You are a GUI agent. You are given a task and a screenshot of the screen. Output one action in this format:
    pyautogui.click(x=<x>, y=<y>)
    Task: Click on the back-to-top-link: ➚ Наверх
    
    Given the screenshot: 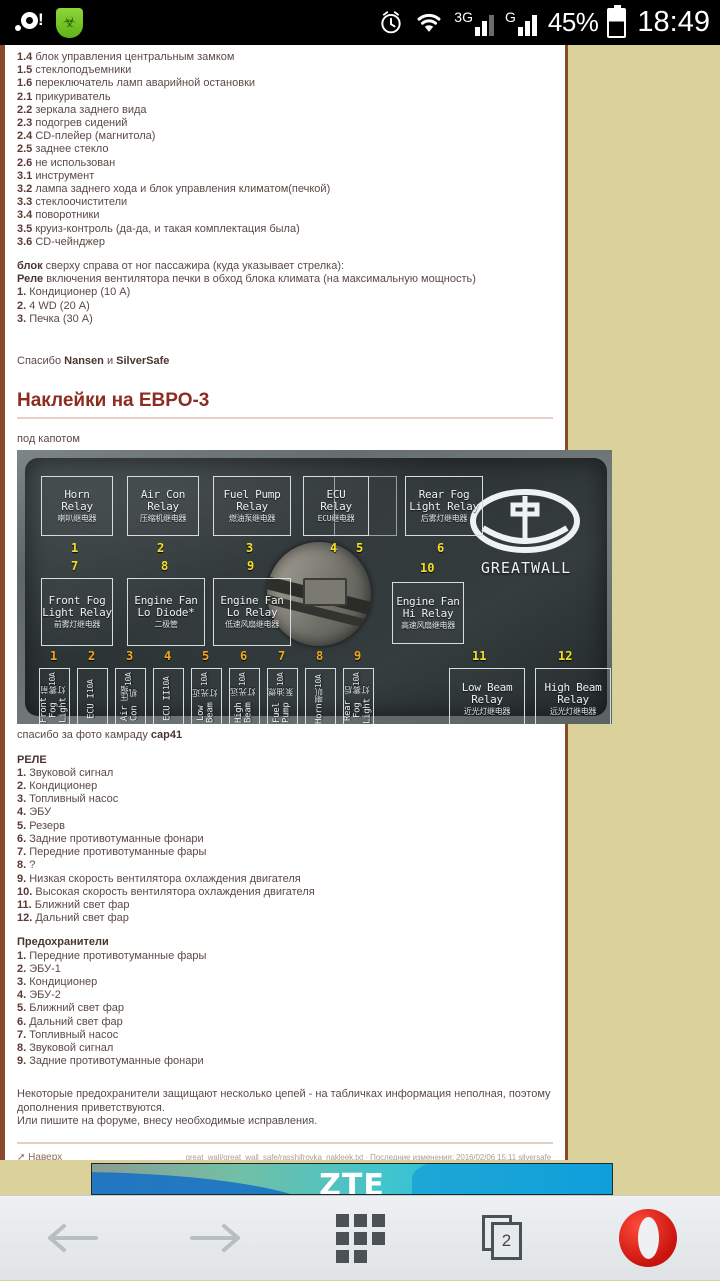 What is the action you would take?
    pyautogui.click(x=39, y=1155)
    